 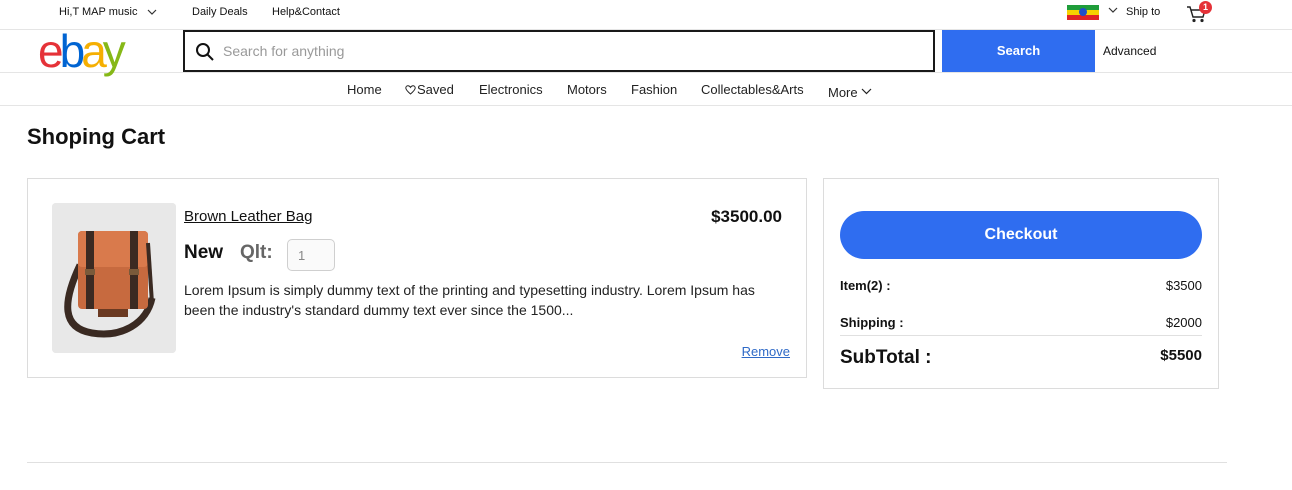 What do you see at coordinates (1018, 51) in the screenshot?
I see `search-button: Search` at bounding box center [1018, 51].